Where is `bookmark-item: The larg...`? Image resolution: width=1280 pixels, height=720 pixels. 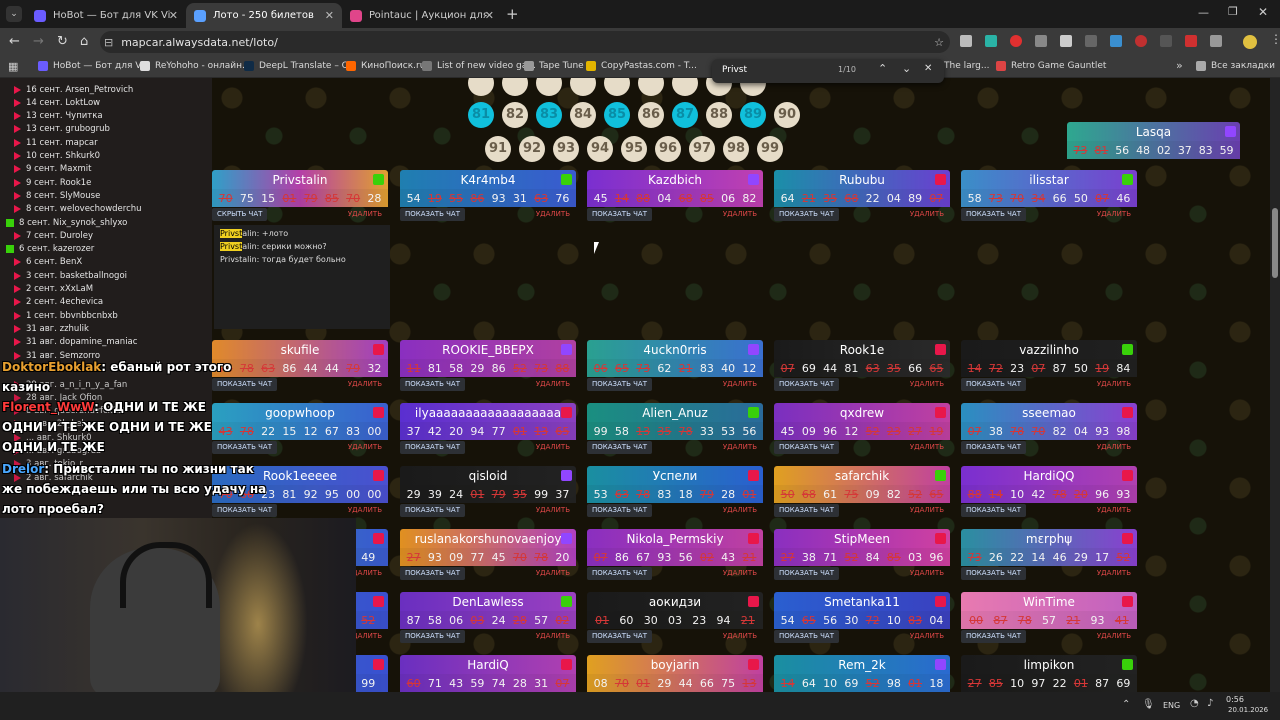 bookmark-item: The larg... is located at coordinates (966, 66).